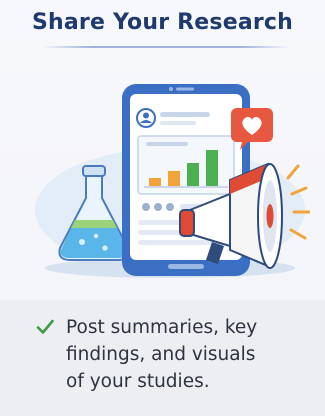 The height and width of the screenshot is (416, 325). I want to click on profile-icon, so click(146, 118).